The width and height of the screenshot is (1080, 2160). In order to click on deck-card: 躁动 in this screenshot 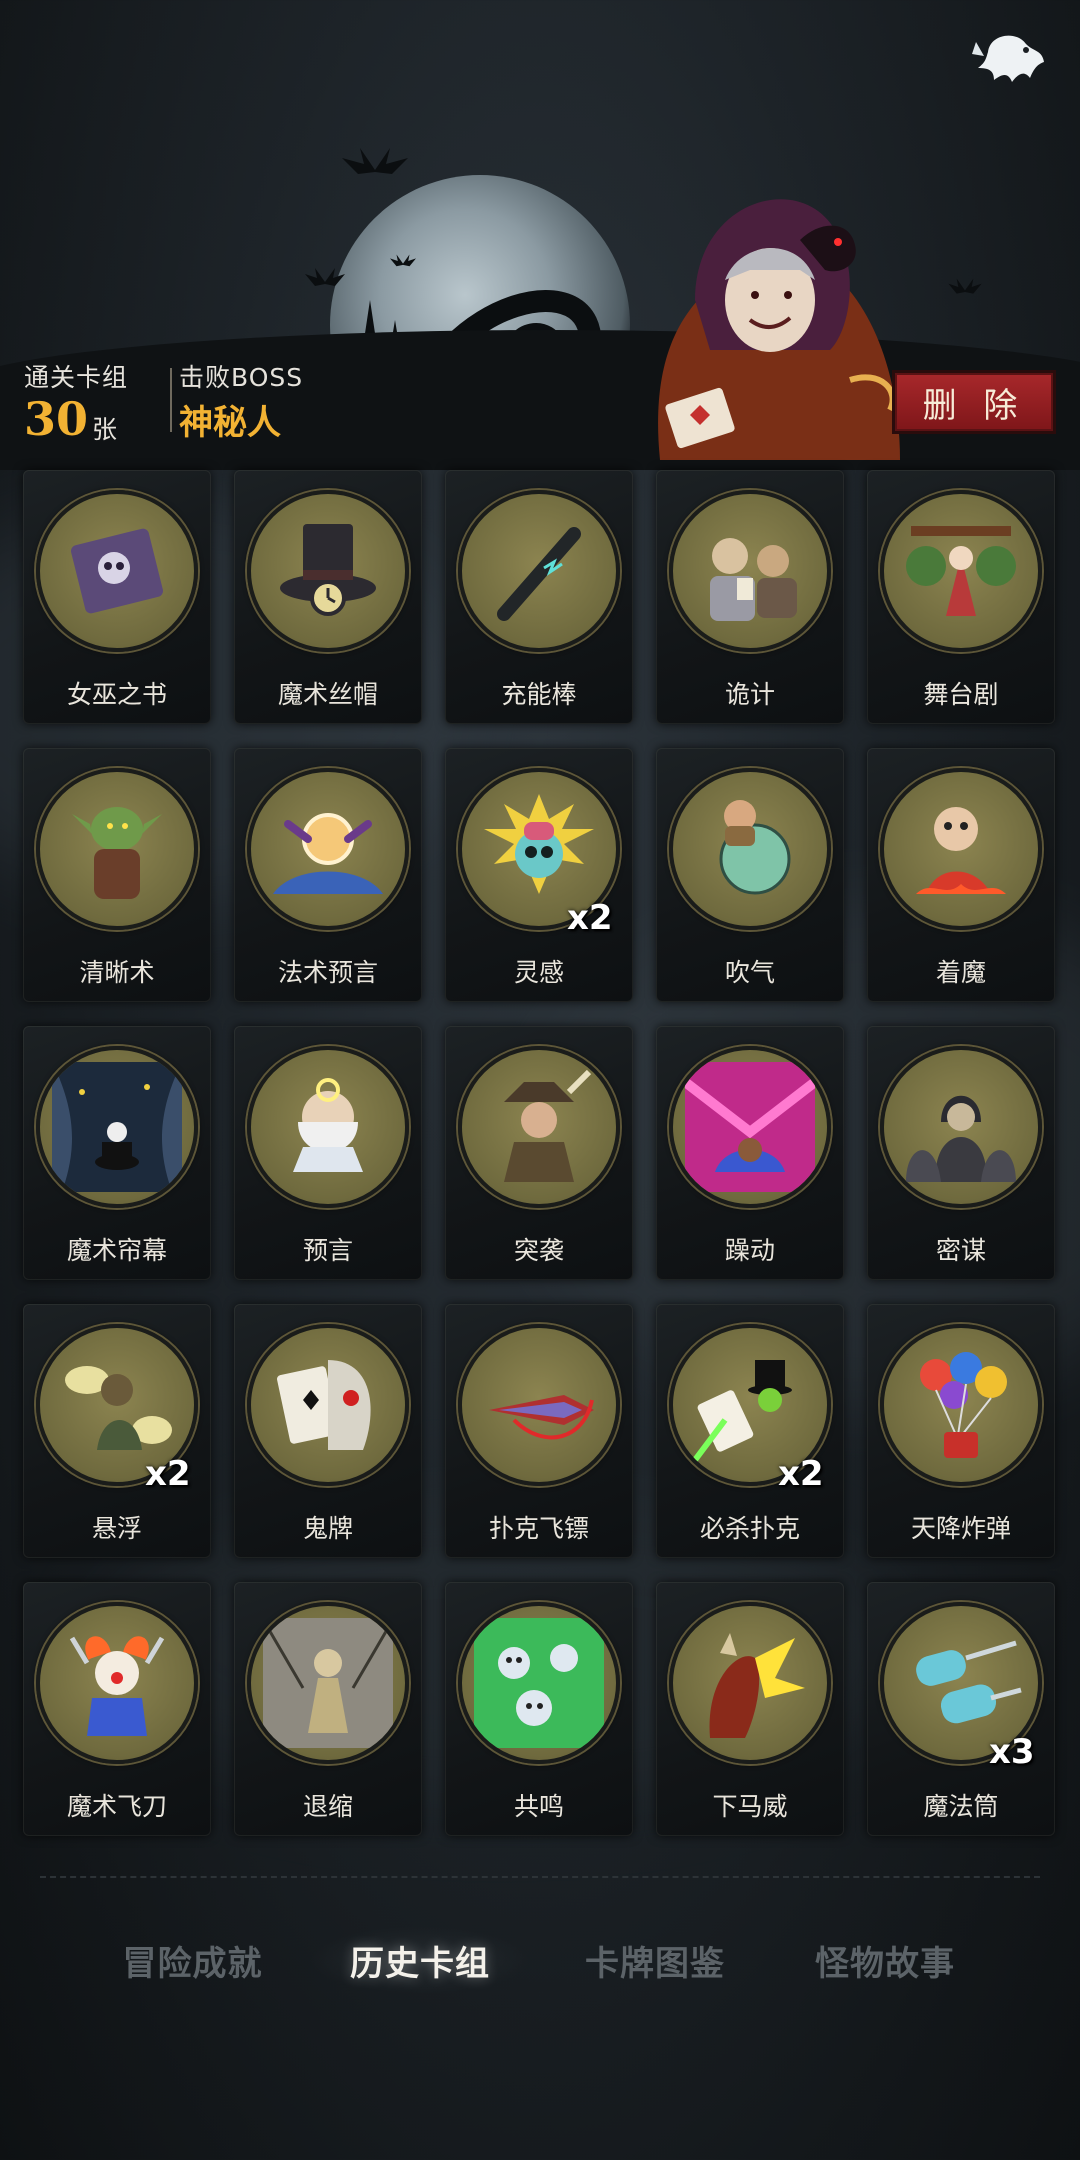, I will do `click(750, 1153)`.